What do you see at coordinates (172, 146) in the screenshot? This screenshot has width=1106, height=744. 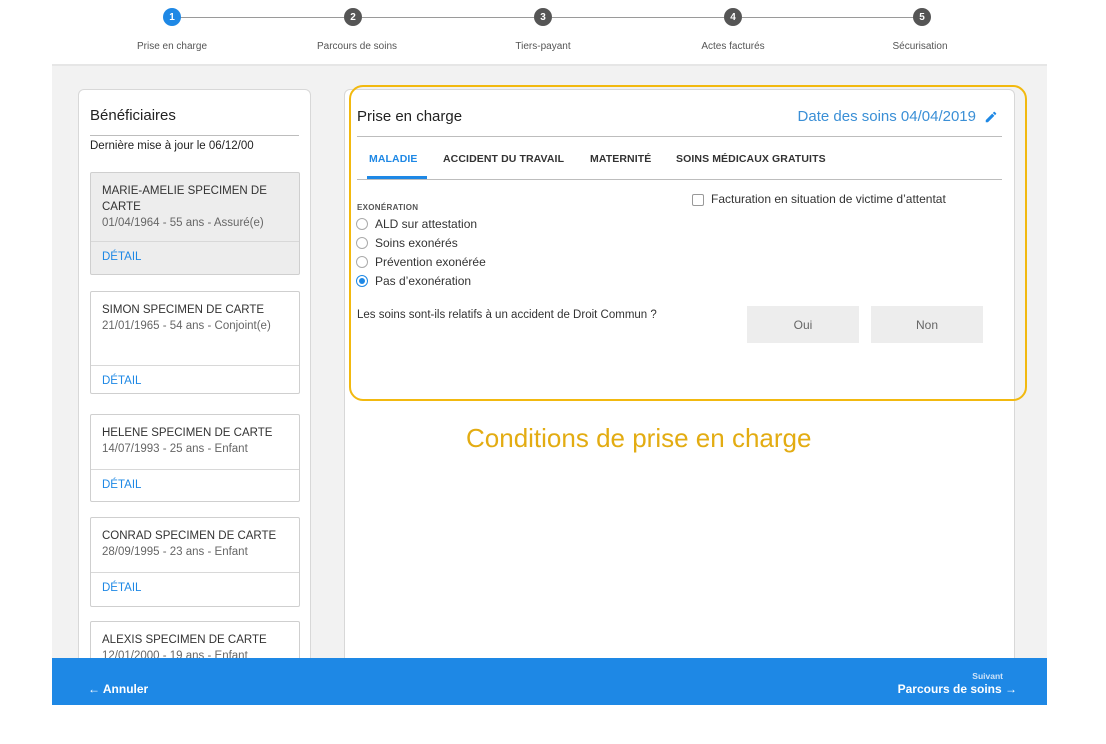 I see `last-update-text: Dernière mise à jour le 06/12/00` at bounding box center [172, 146].